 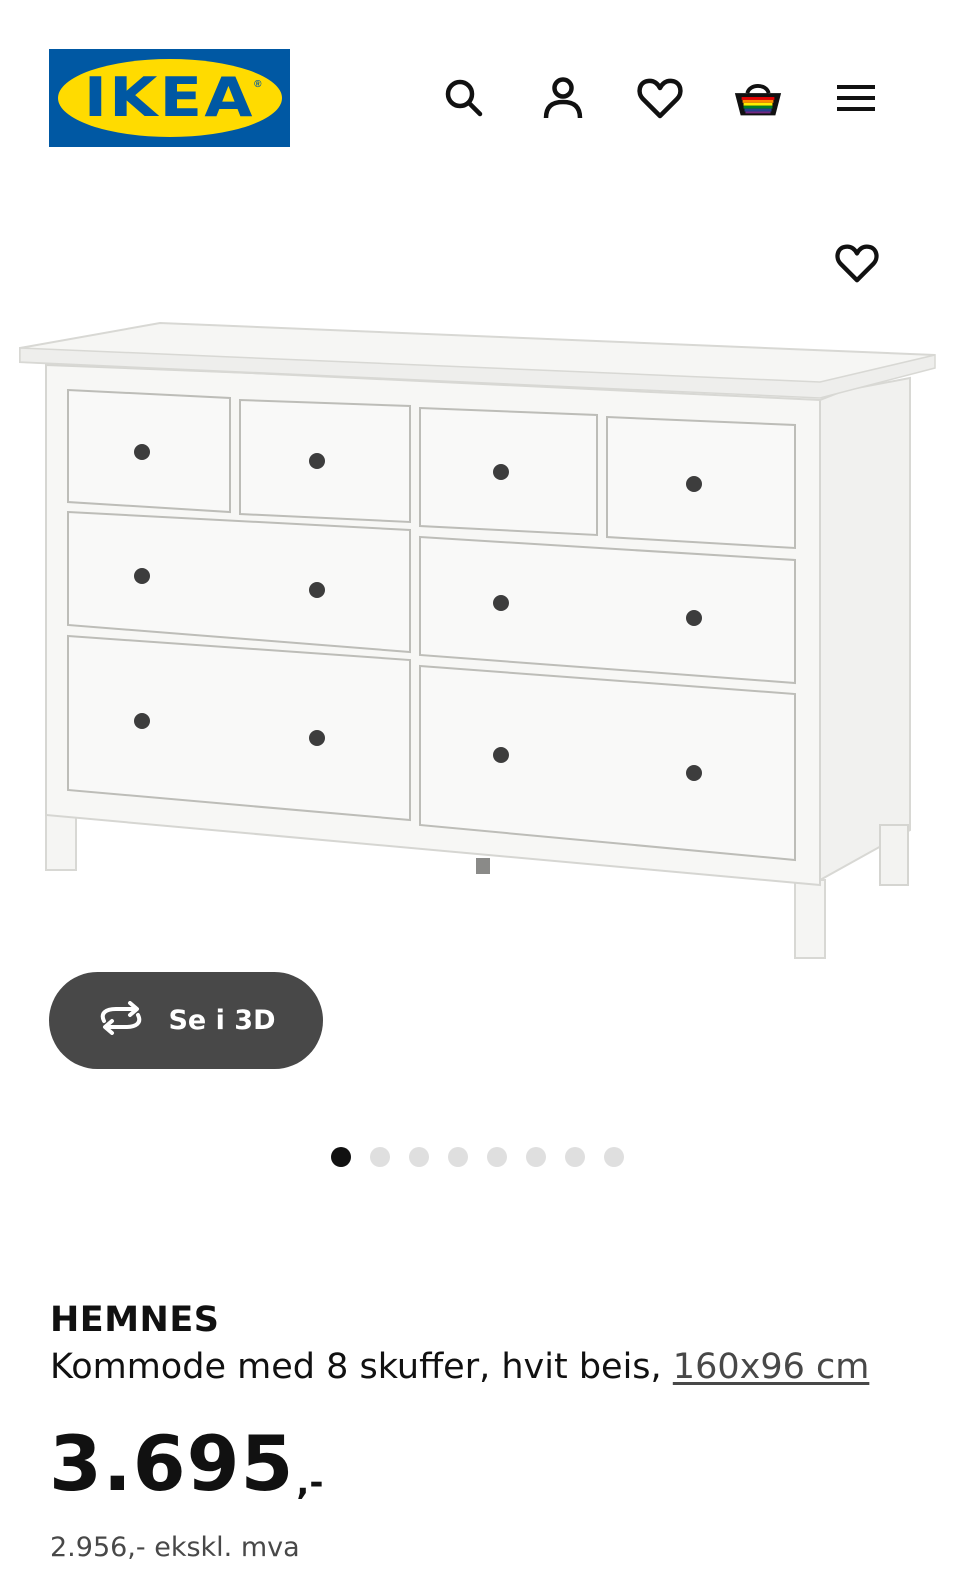 What do you see at coordinates (258, 84) in the screenshot?
I see `logo-registered-mark: ®` at bounding box center [258, 84].